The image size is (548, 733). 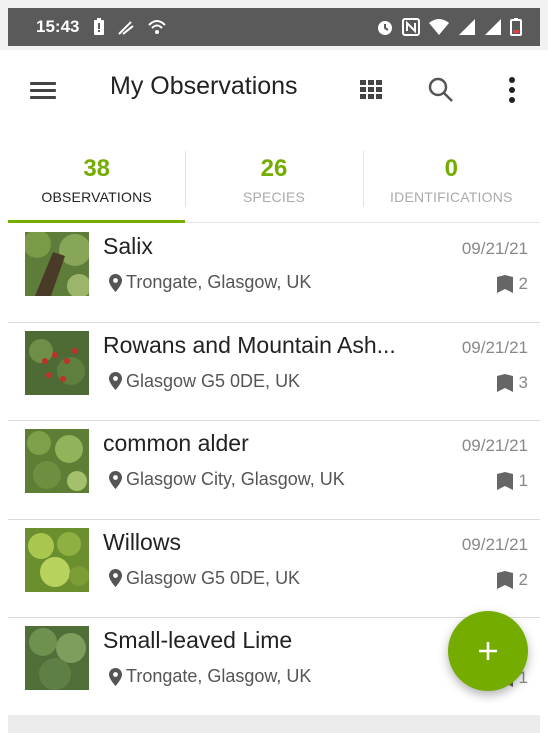 I want to click on hamburger-menu-icon, so click(x=45, y=90).